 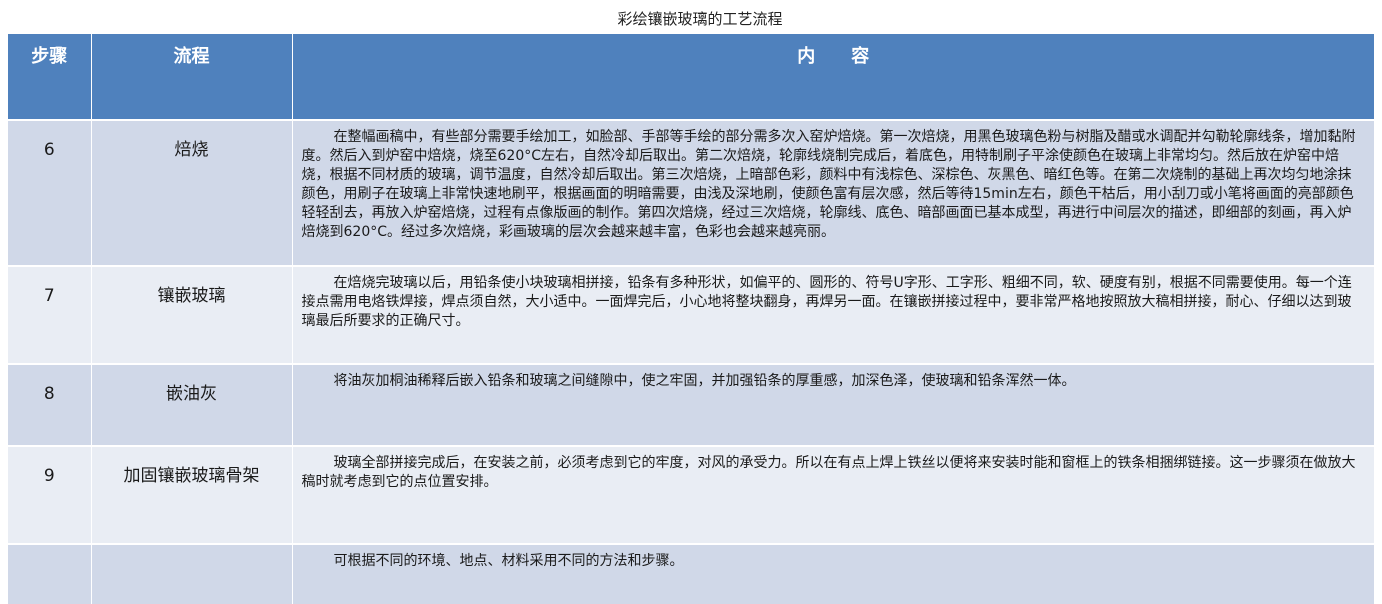 I want to click on header-process: 流程, so click(x=192, y=77).